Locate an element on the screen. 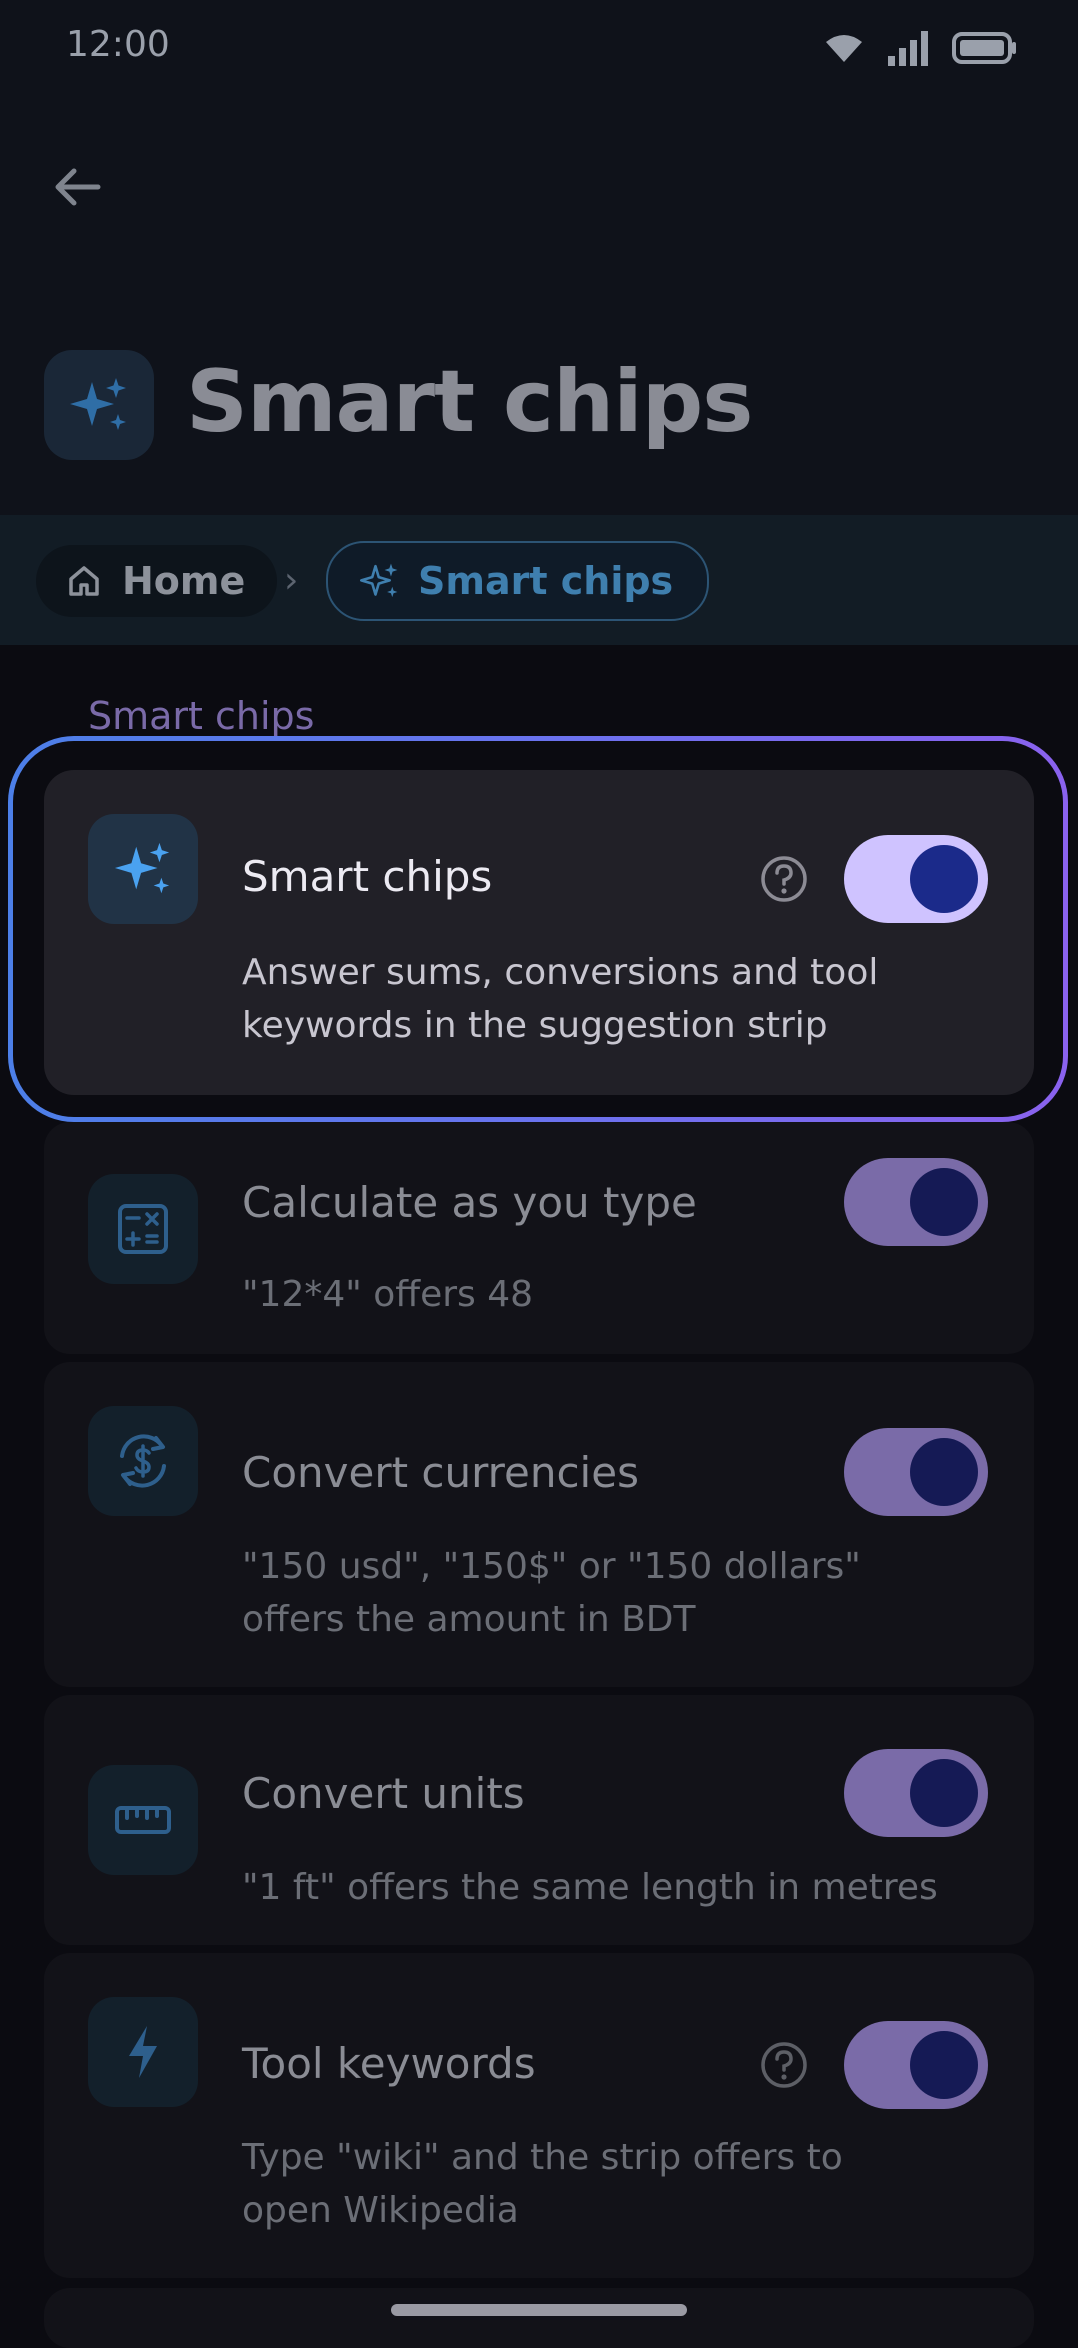 This screenshot has width=1078, height=2348. setting-title: Convert units is located at coordinates (383, 1793).